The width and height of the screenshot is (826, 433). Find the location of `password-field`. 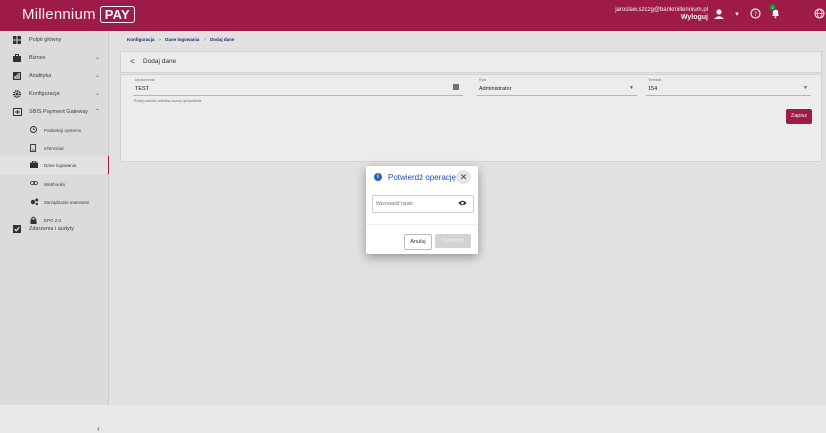

password-field is located at coordinates (423, 204).